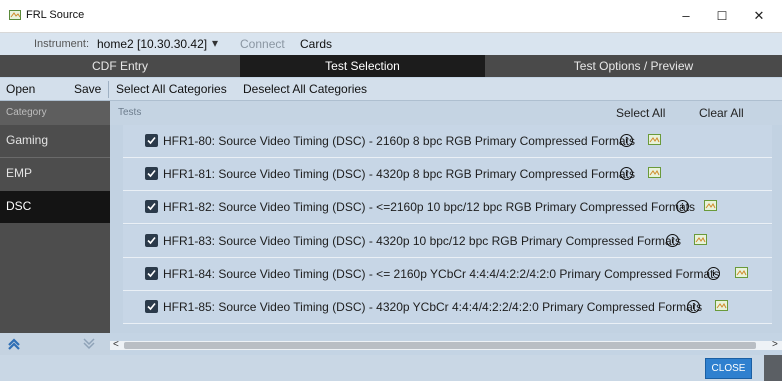 This screenshot has height=381, width=782. I want to click on tests-header: Tests Select All Clear All, so click(446, 113).